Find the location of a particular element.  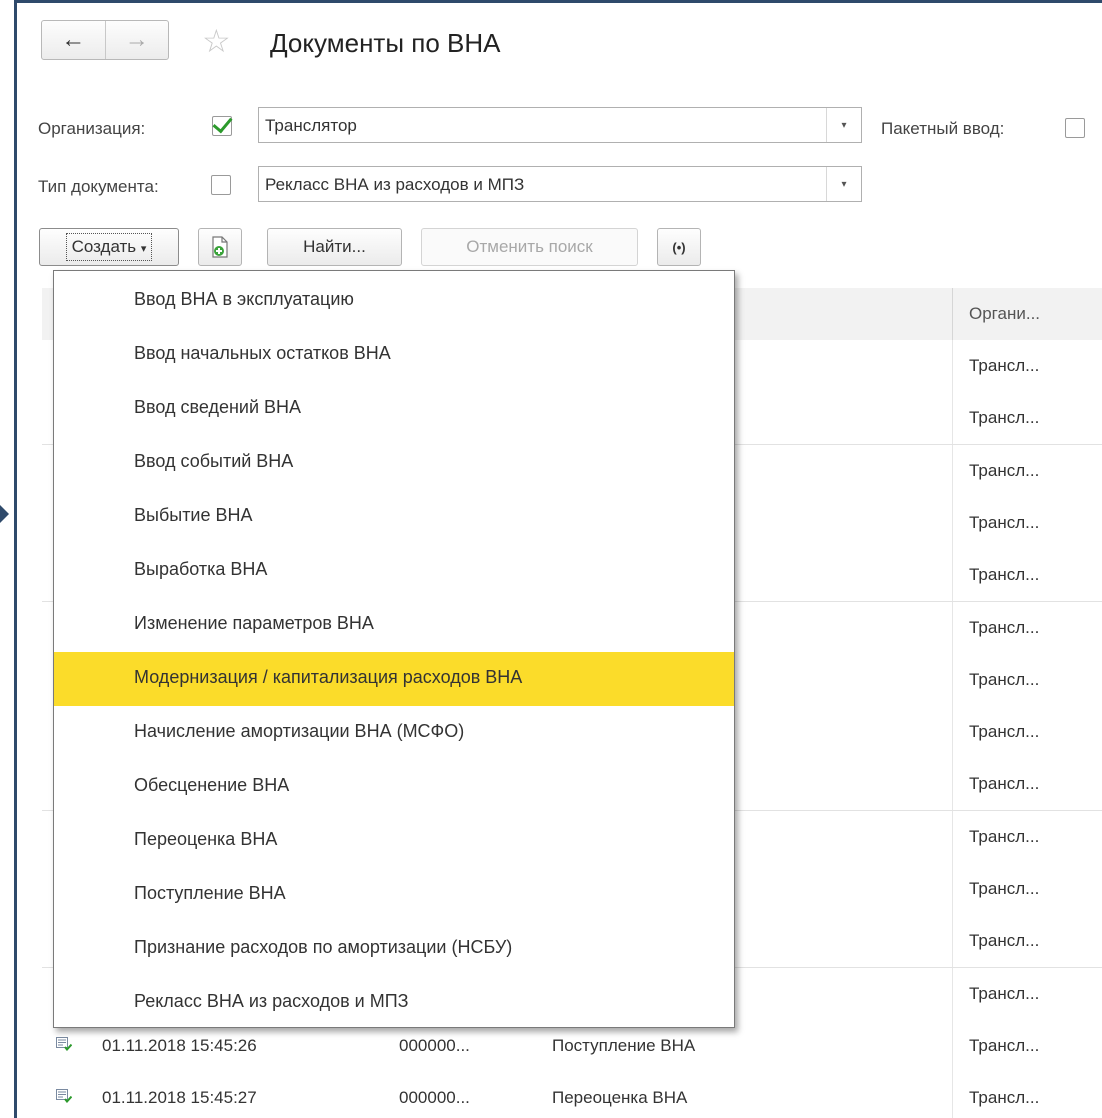

create-menu-item-label: Ввод ВНА в эксплуатацию is located at coordinates (244, 299).